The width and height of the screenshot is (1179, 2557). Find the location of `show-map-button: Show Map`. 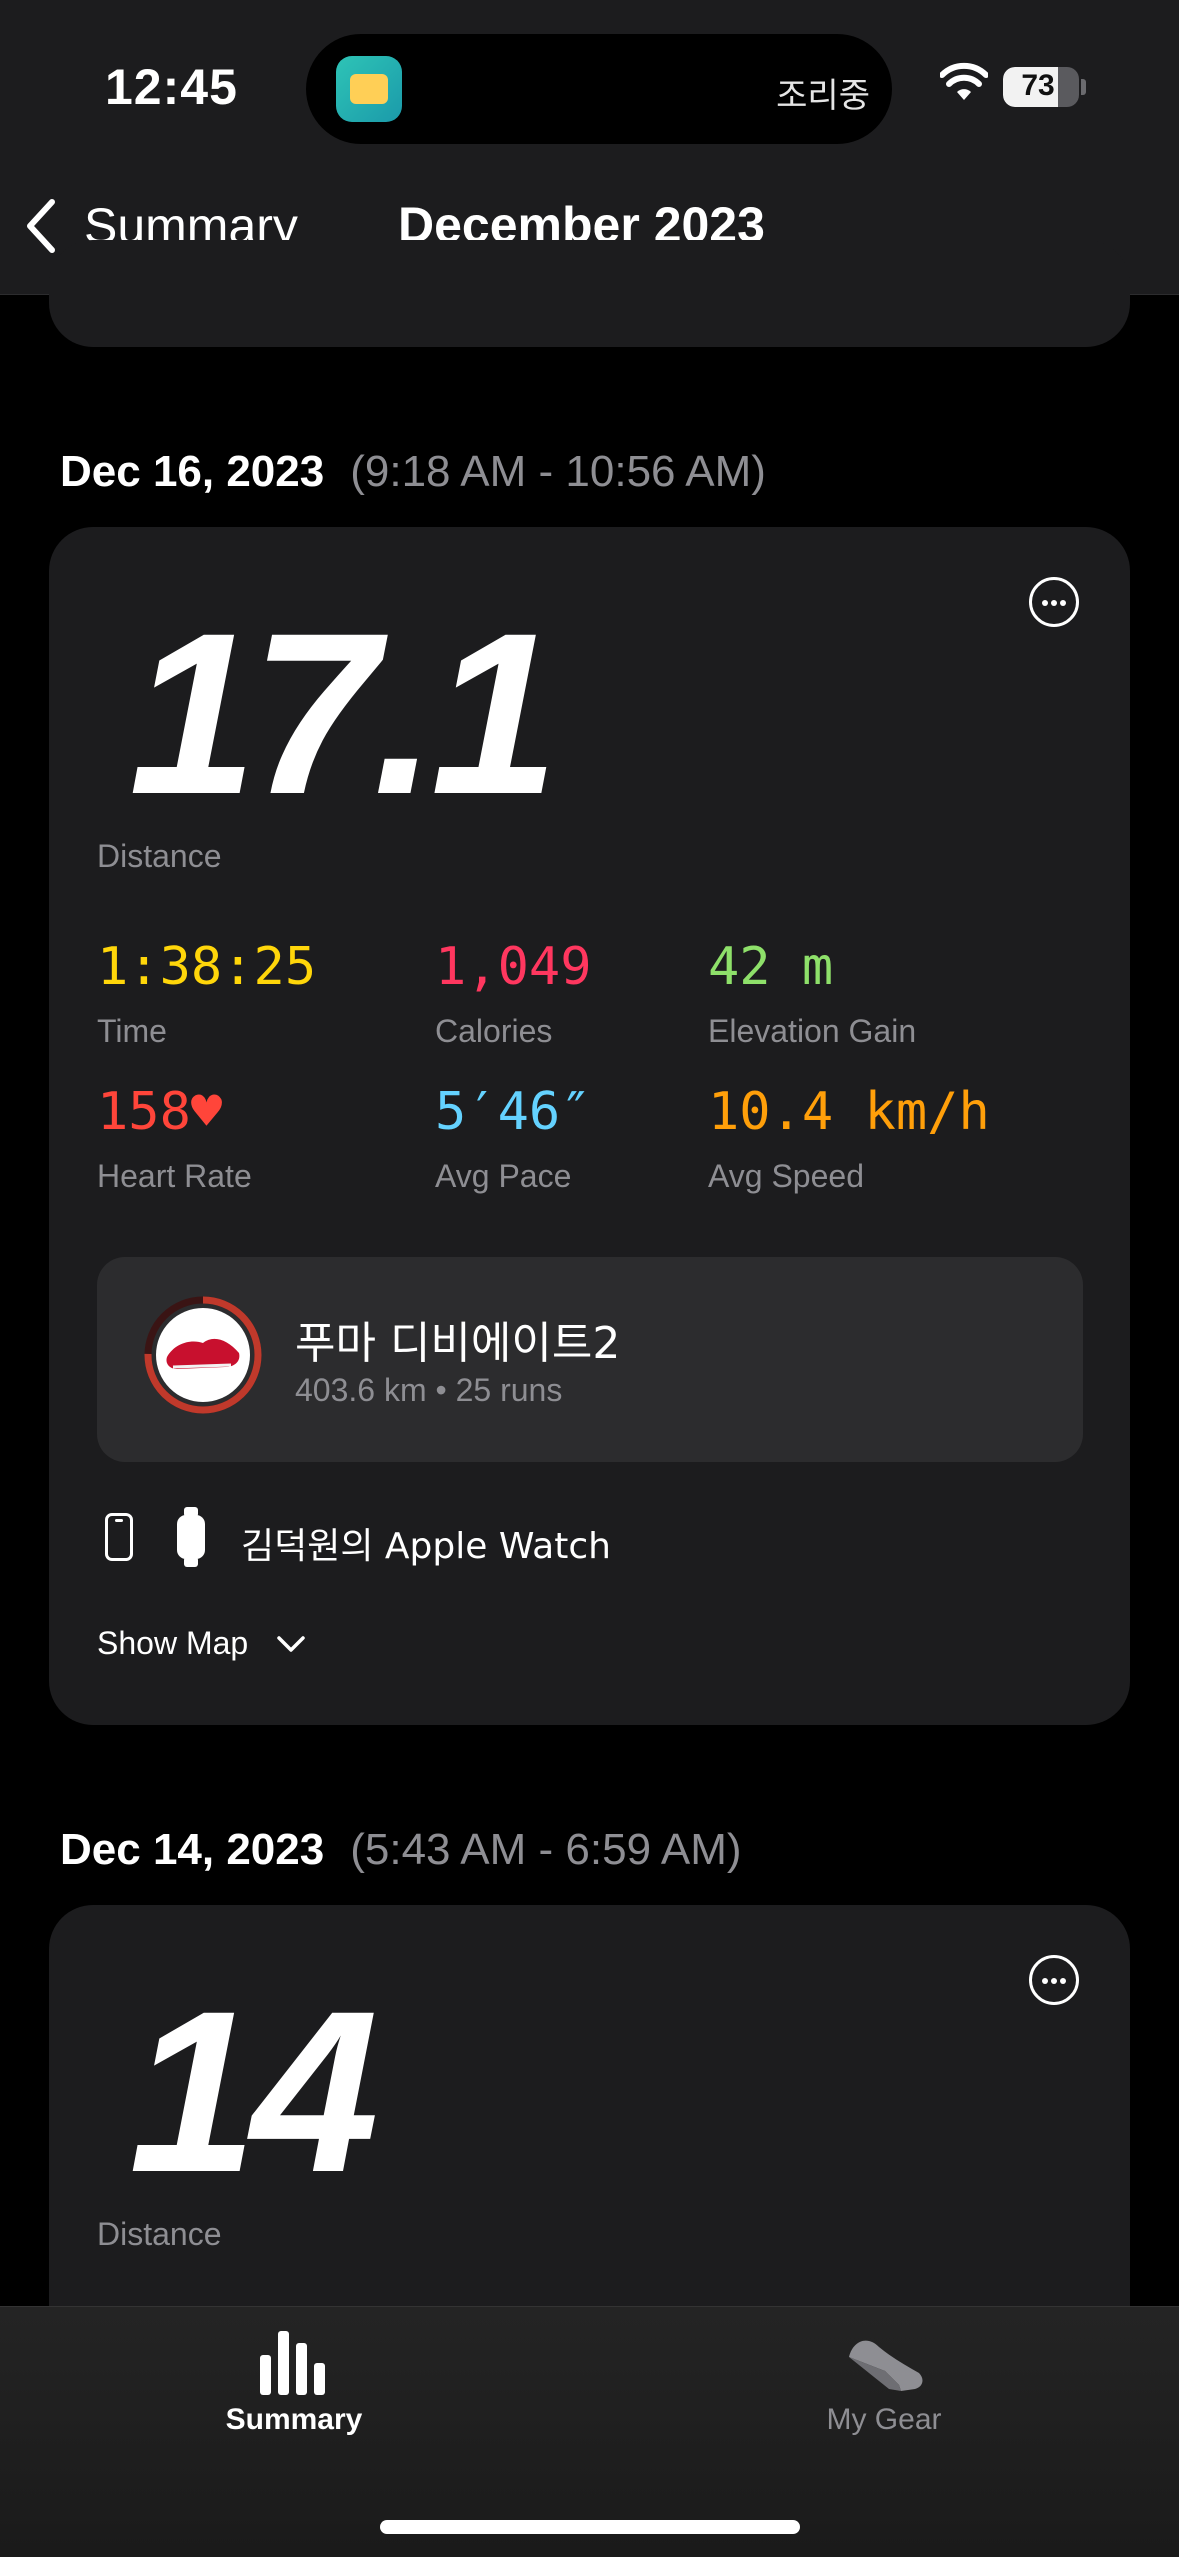

show-map-button: Show Map is located at coordinates (201, 1643).